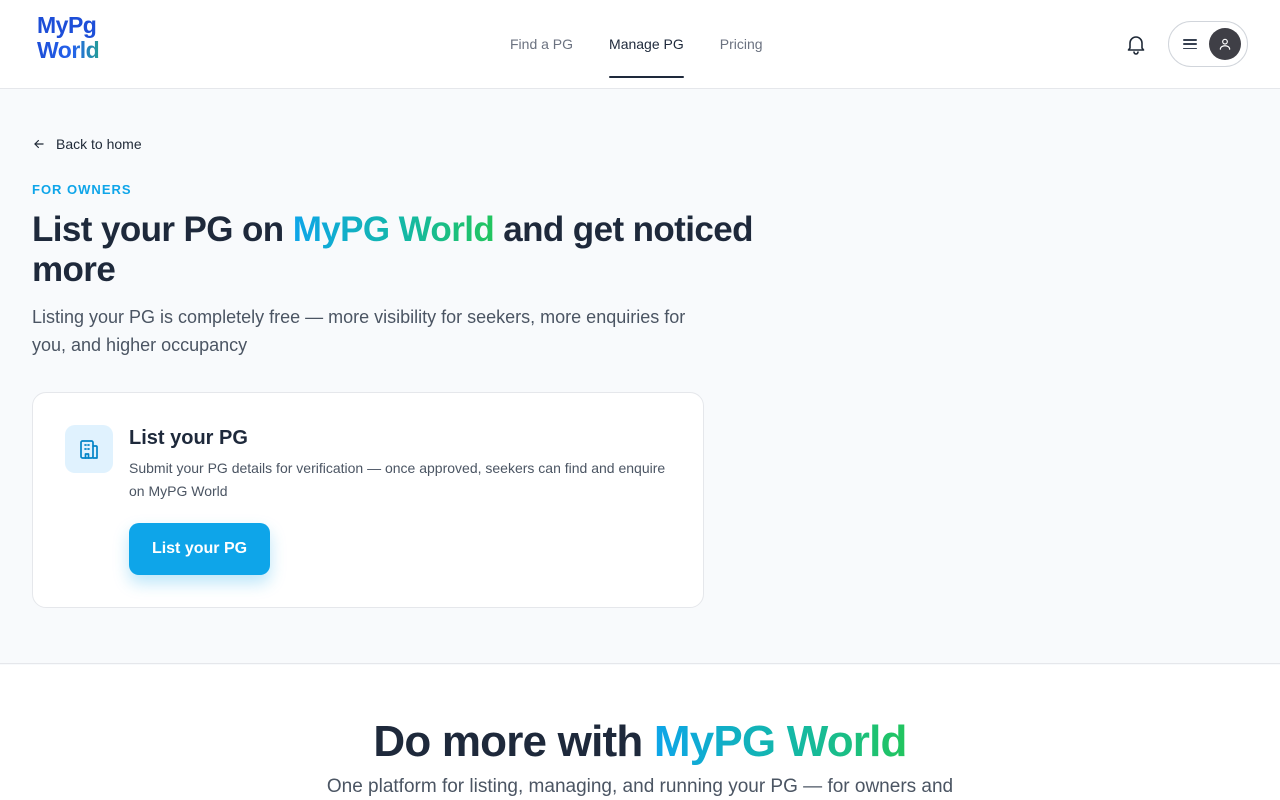  What do you see at coordinates (780, 741) in the screenshot?
I see `section-title-brand: MyPG World` at bounding box center [780, 741].